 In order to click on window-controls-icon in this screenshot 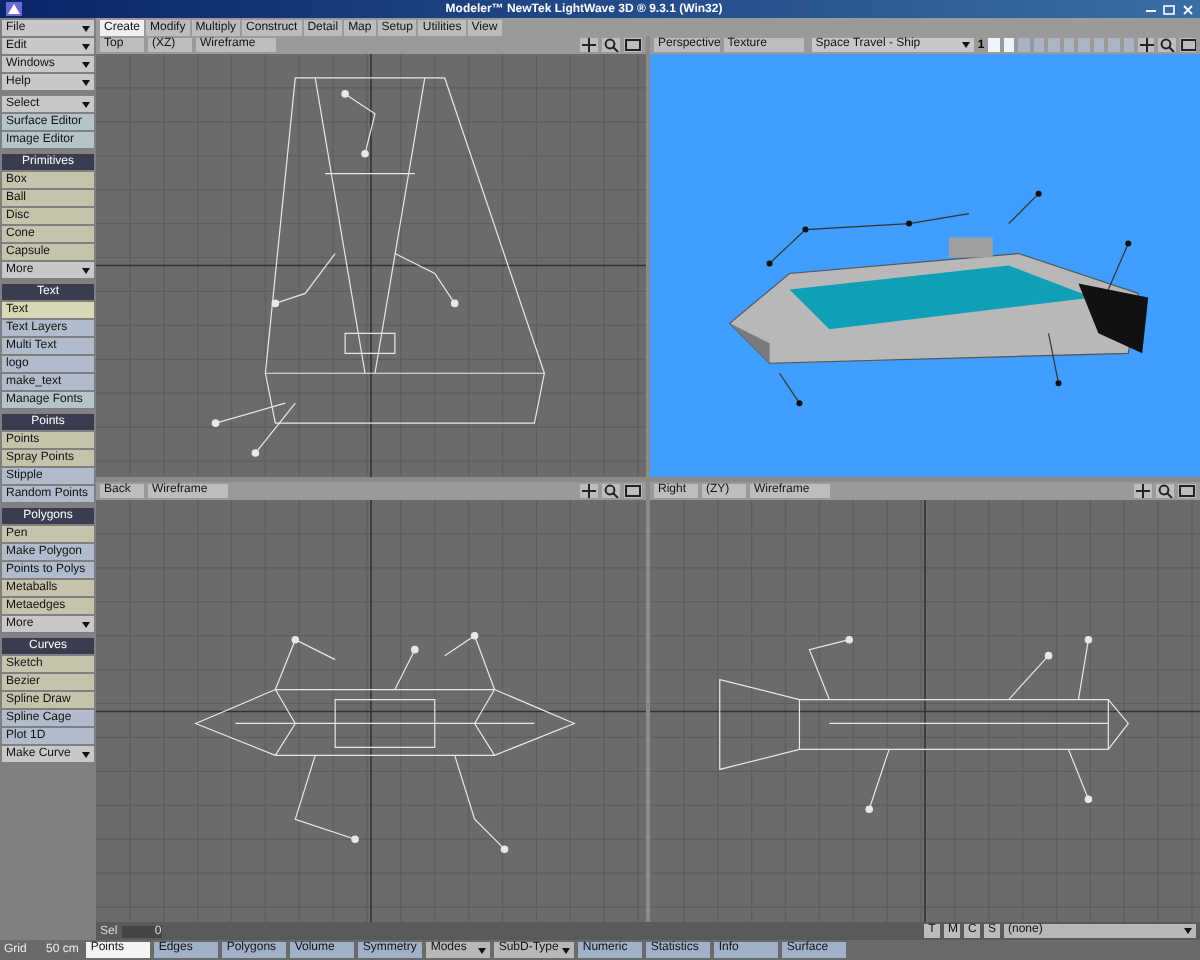, I will do `click(1170, 9)`.